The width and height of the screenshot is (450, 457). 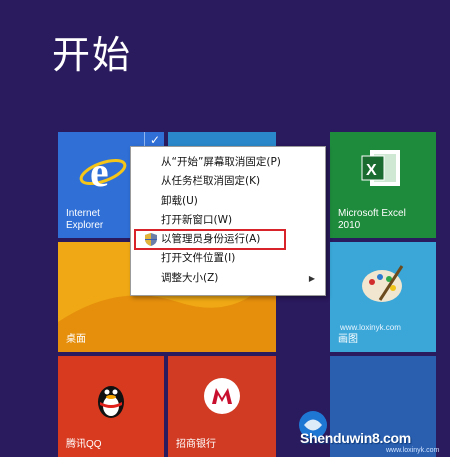 What do you see at coordinates (380, 168) in the screenshot?
I see `excel-icon: X` at bounding box center [380, 168].